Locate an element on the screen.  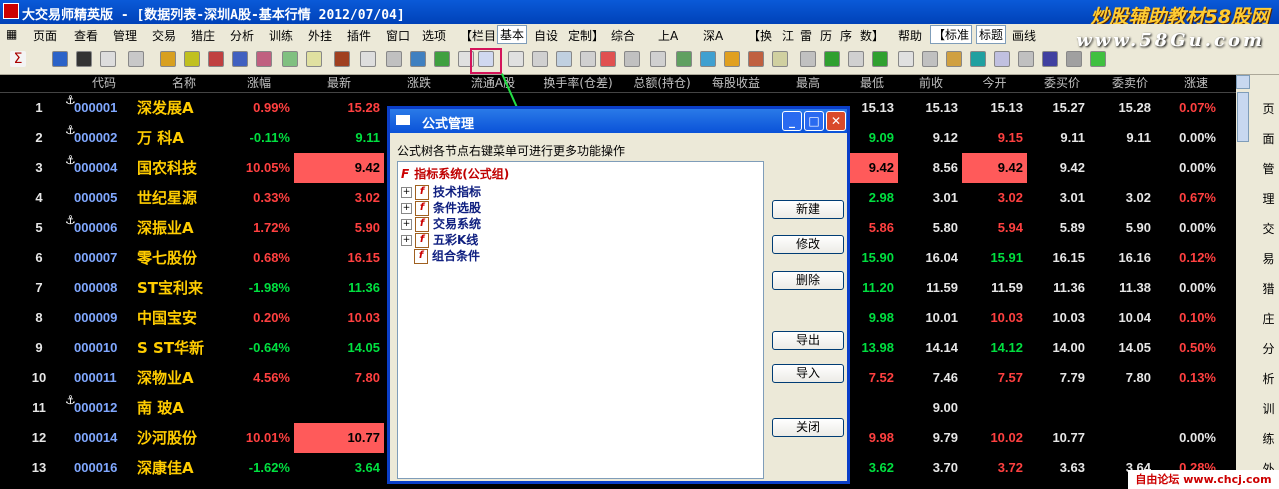
menu-options: 选项 is located at coordinates (434, 35).